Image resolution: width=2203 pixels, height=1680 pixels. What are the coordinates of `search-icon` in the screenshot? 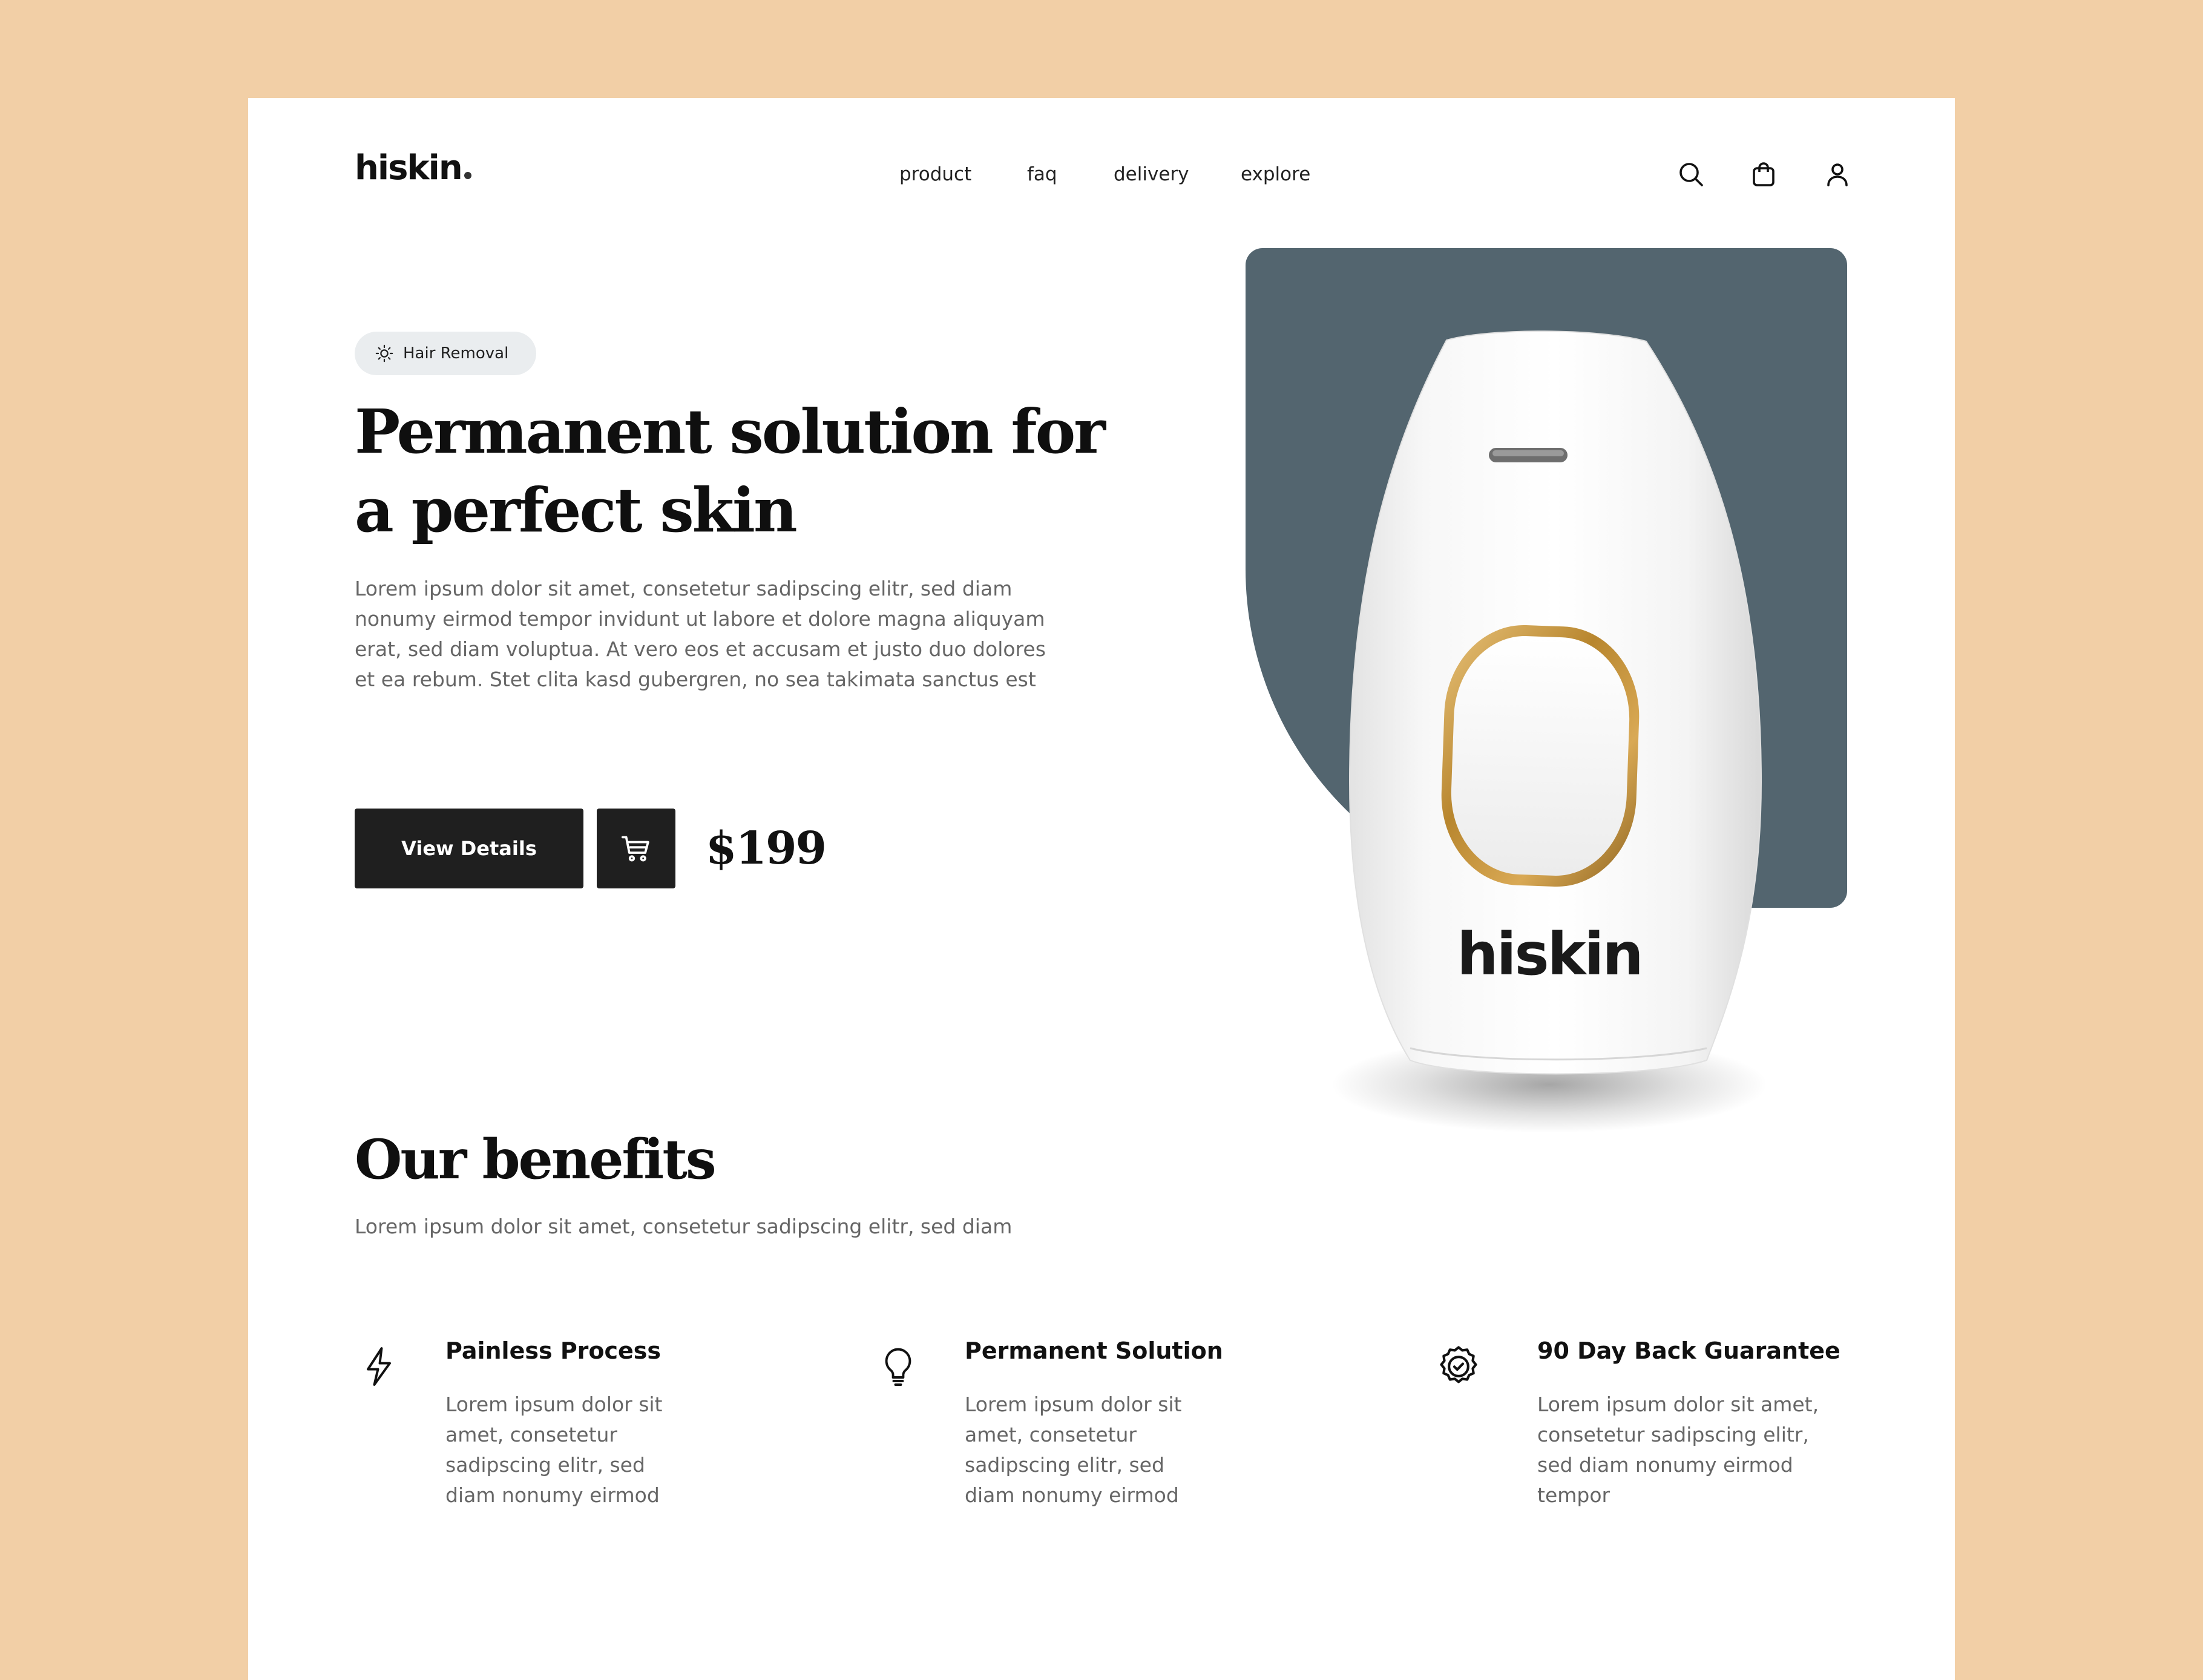 It's located at (1691, 174).